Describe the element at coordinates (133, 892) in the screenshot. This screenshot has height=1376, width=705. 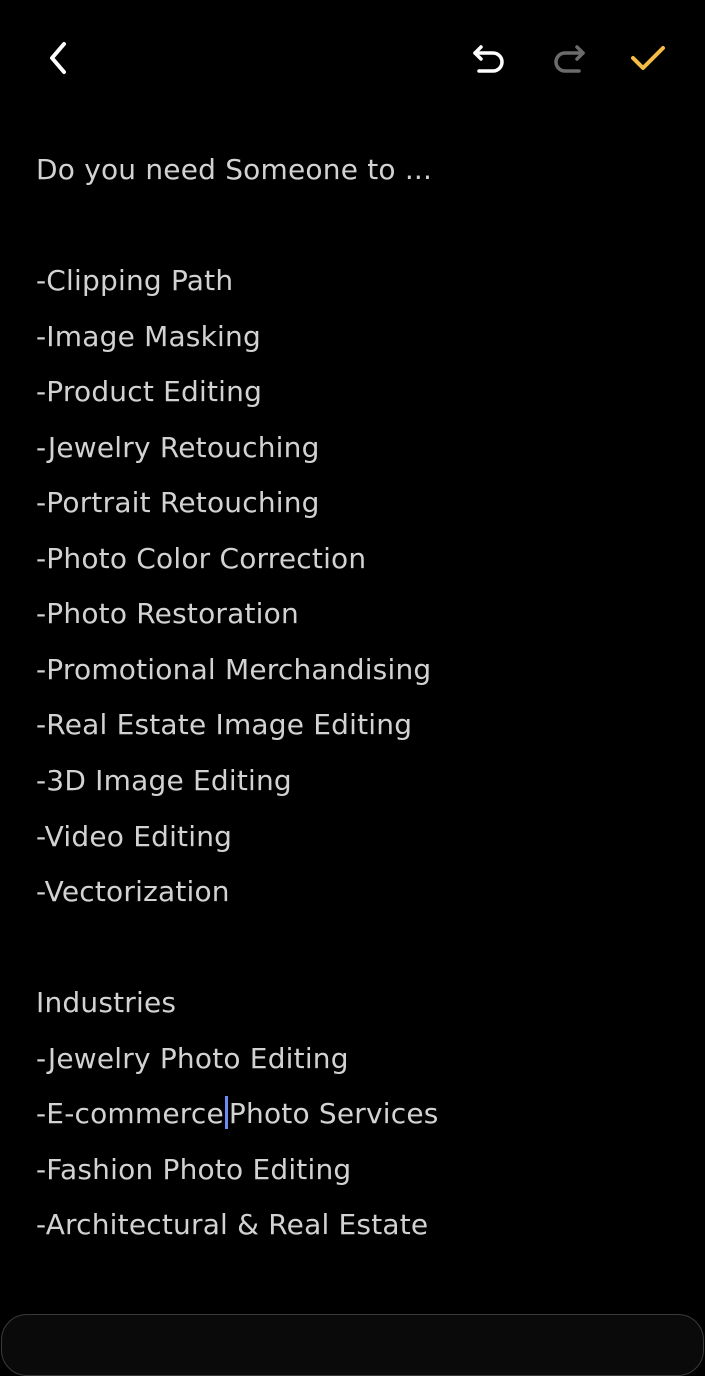
I see `list-item: -Vectorization` at that location.